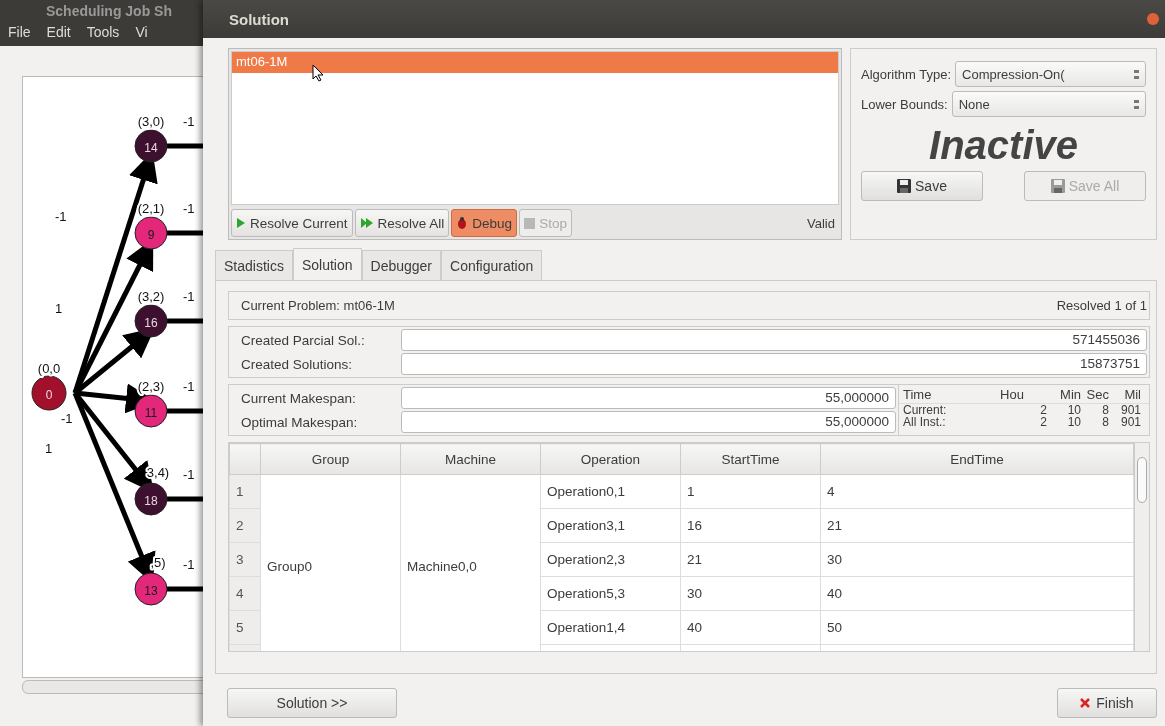  Describe the element at coordinates (330, 459) in the screenshot. I see `column-header: Group` at that location.